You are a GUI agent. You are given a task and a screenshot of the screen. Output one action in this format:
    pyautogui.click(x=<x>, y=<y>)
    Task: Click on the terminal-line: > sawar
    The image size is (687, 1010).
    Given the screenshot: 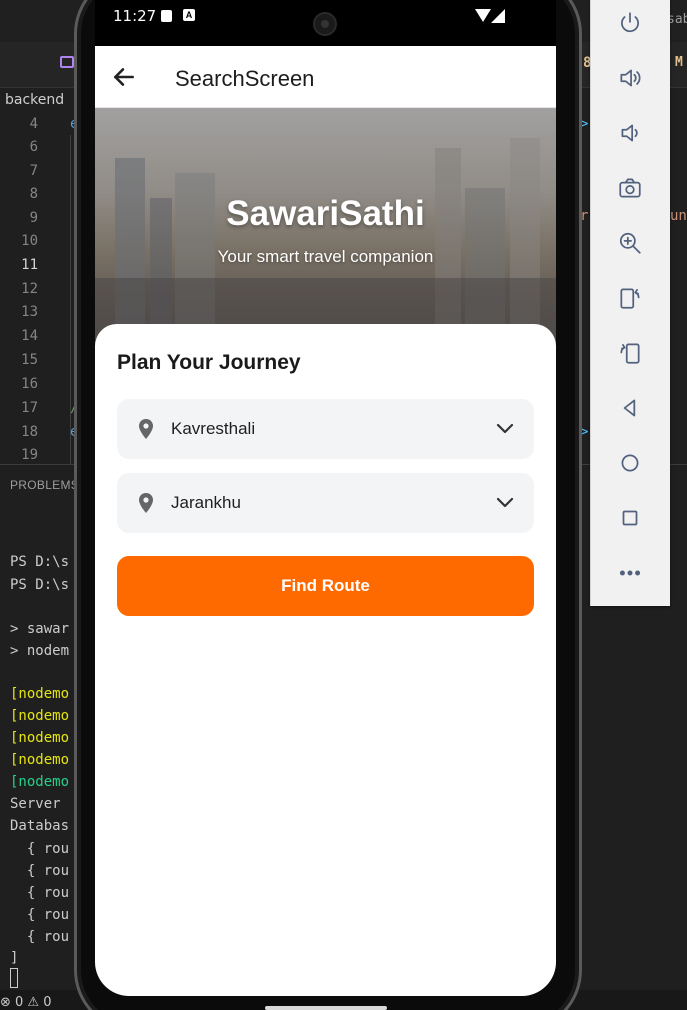 What is the action you would take?
    pyautogui.click(x=40, y=629)
    